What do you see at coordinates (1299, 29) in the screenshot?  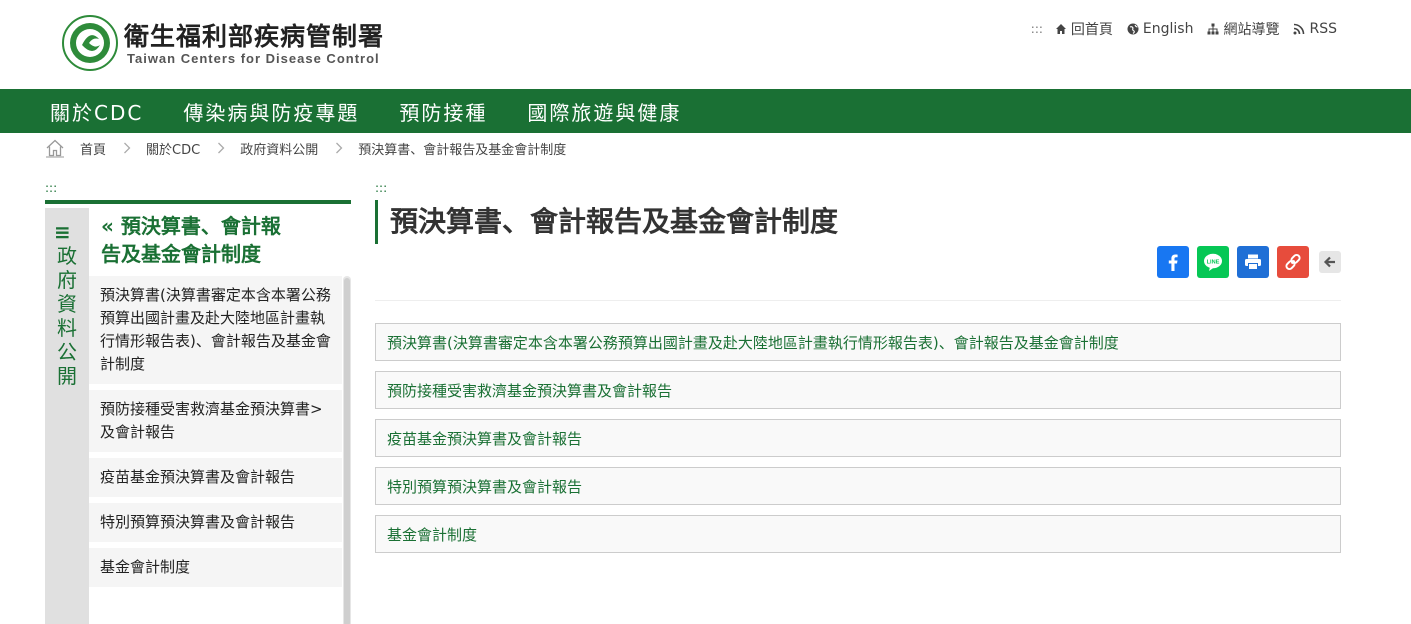 I see `rss-icon` at bounding box center [1299, 29].